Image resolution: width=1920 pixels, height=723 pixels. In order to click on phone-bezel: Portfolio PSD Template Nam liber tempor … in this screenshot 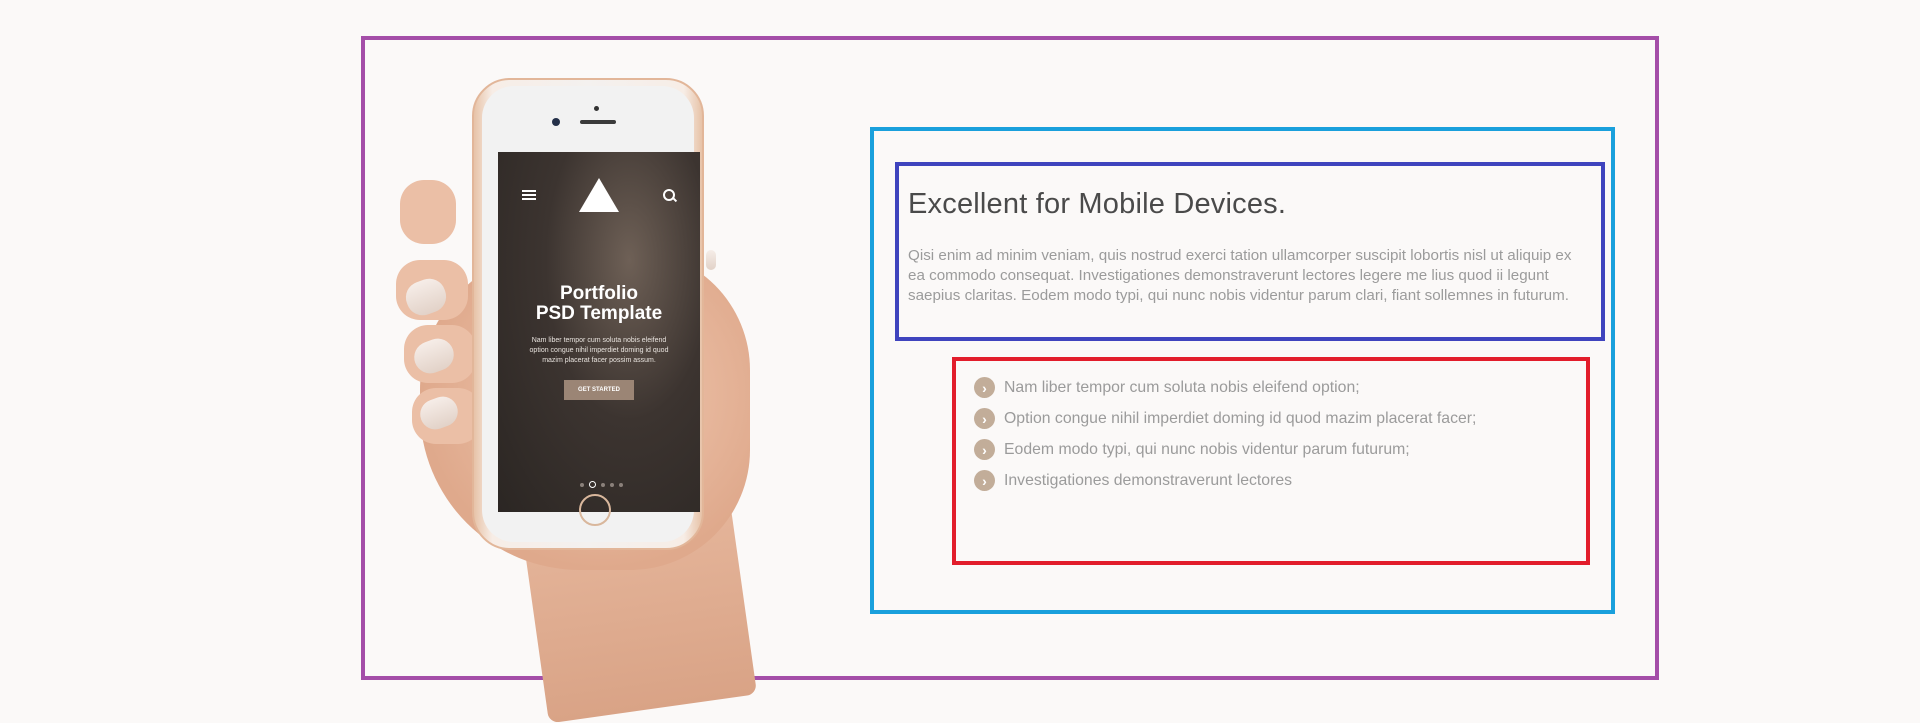, I will do `click(591, 314)`.